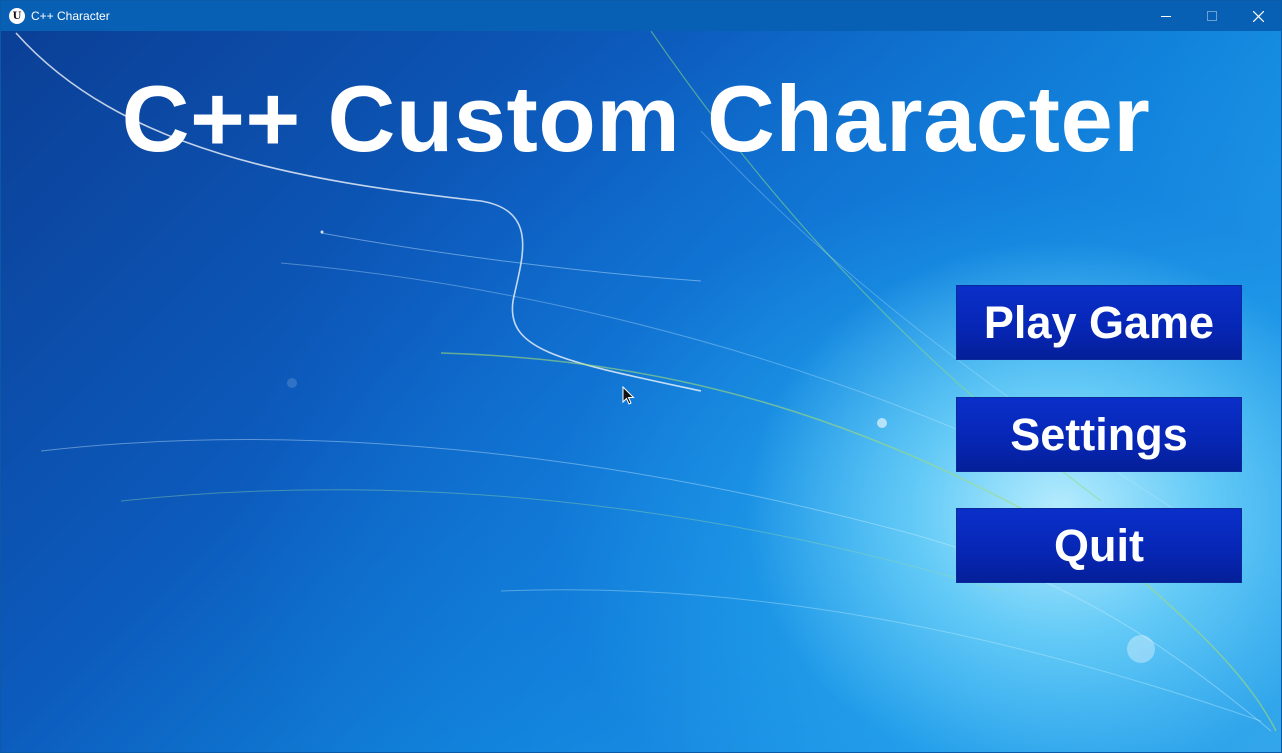 The width and height of the screenshot is (1282, 753). I want to click on minimize-button, so click(1166, 16).